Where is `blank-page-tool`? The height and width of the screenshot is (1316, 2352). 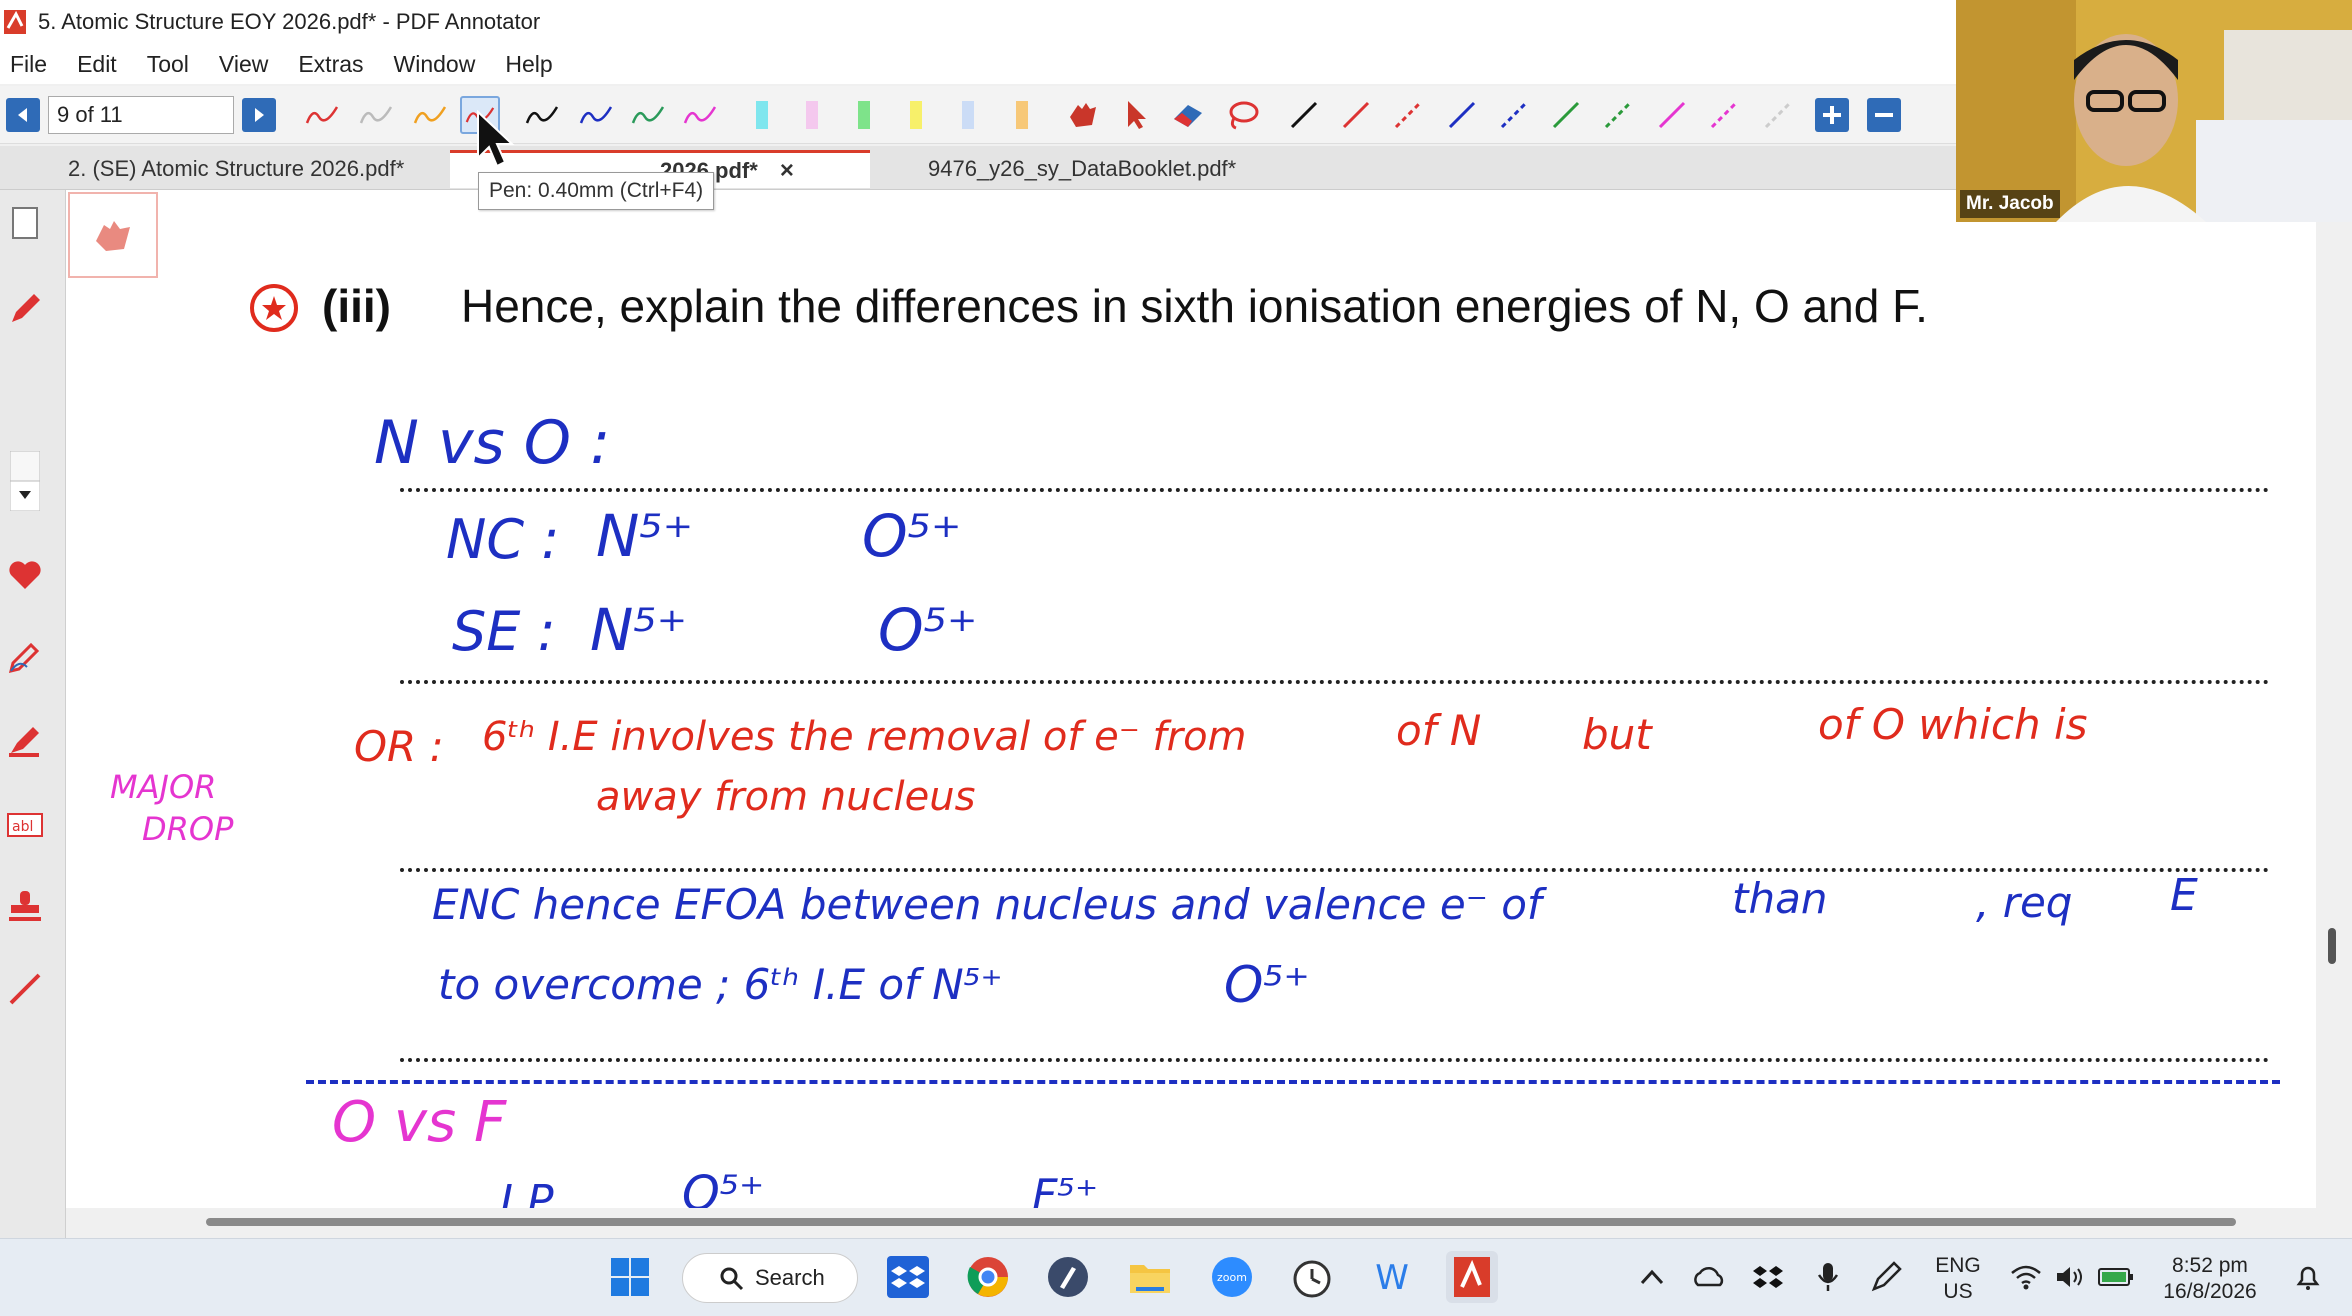 blank-page-tool is located at coordinates (25, 223).